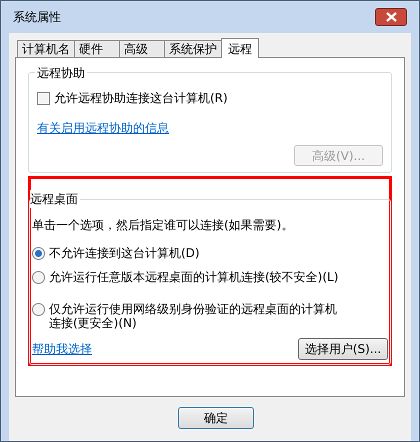 Image resolution: width=420 pixels, height=442 pixels. I want to click on tab: 计算机名, so click(46, 48).